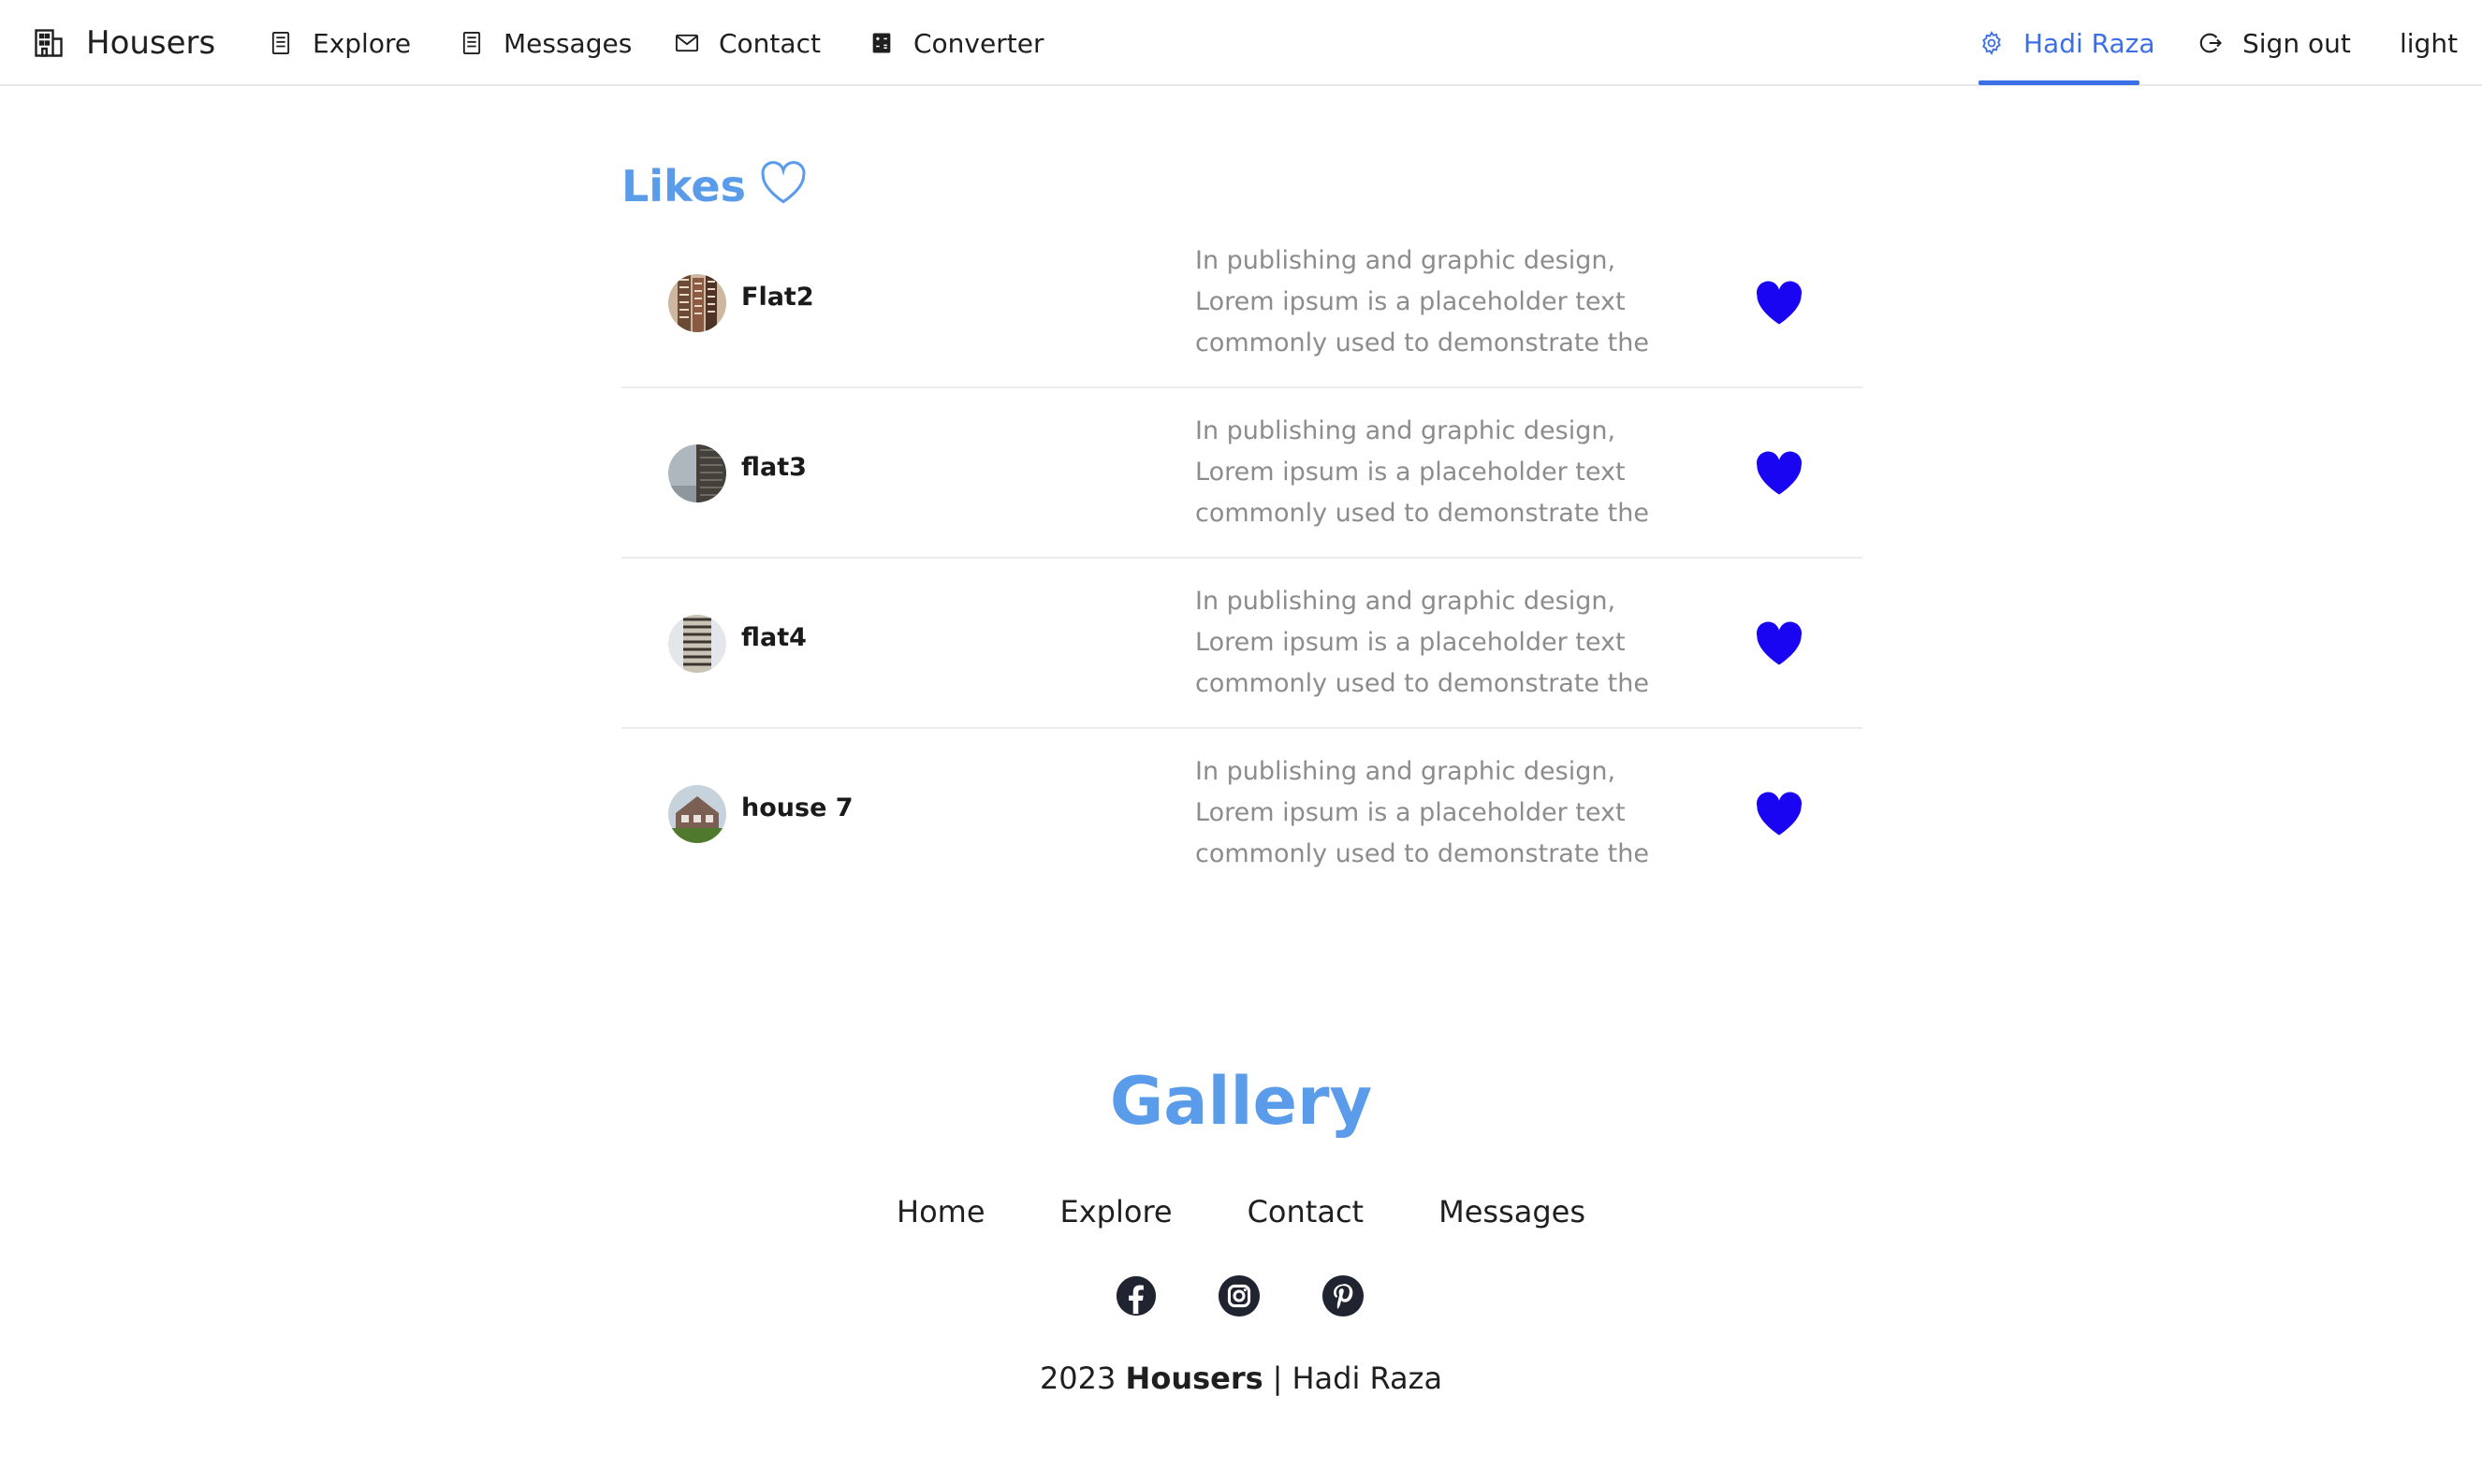  I want to click on footer-links: Home Explore Contact Messages, so click(1241, 1211).